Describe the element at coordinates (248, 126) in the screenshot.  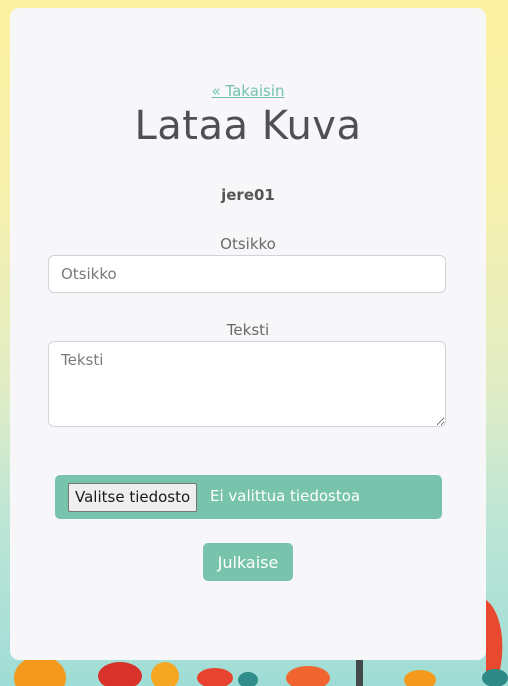
I see `page-title: Lataa Kuva` at that location.